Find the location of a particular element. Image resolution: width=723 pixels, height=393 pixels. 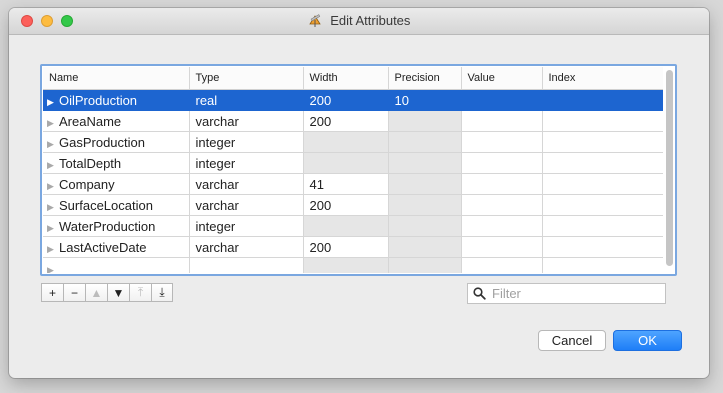

table-row: ▶ TotalDepth integer is located at coordinates (353, 163).